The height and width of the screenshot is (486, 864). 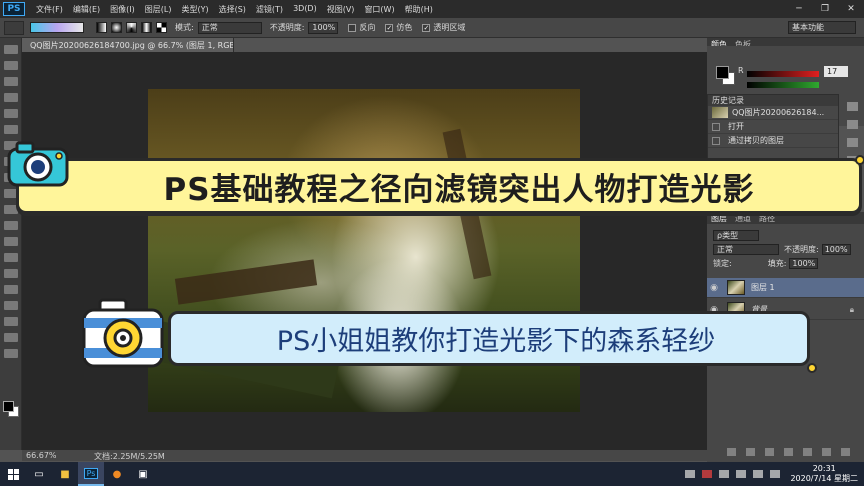 I want to click on tab-layers: 图层, so click(x=719, y=218).